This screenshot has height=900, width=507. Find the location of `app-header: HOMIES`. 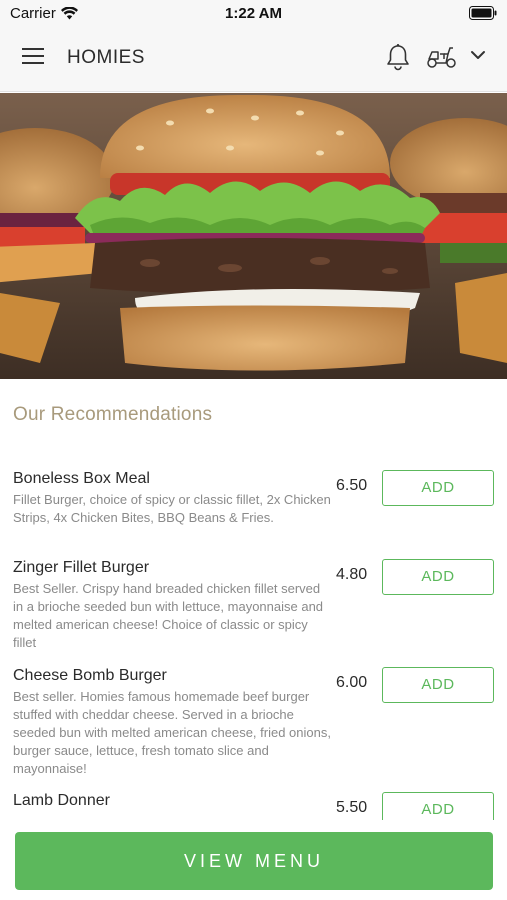

app-header: HOMIES is located at coordinates (253, 59).